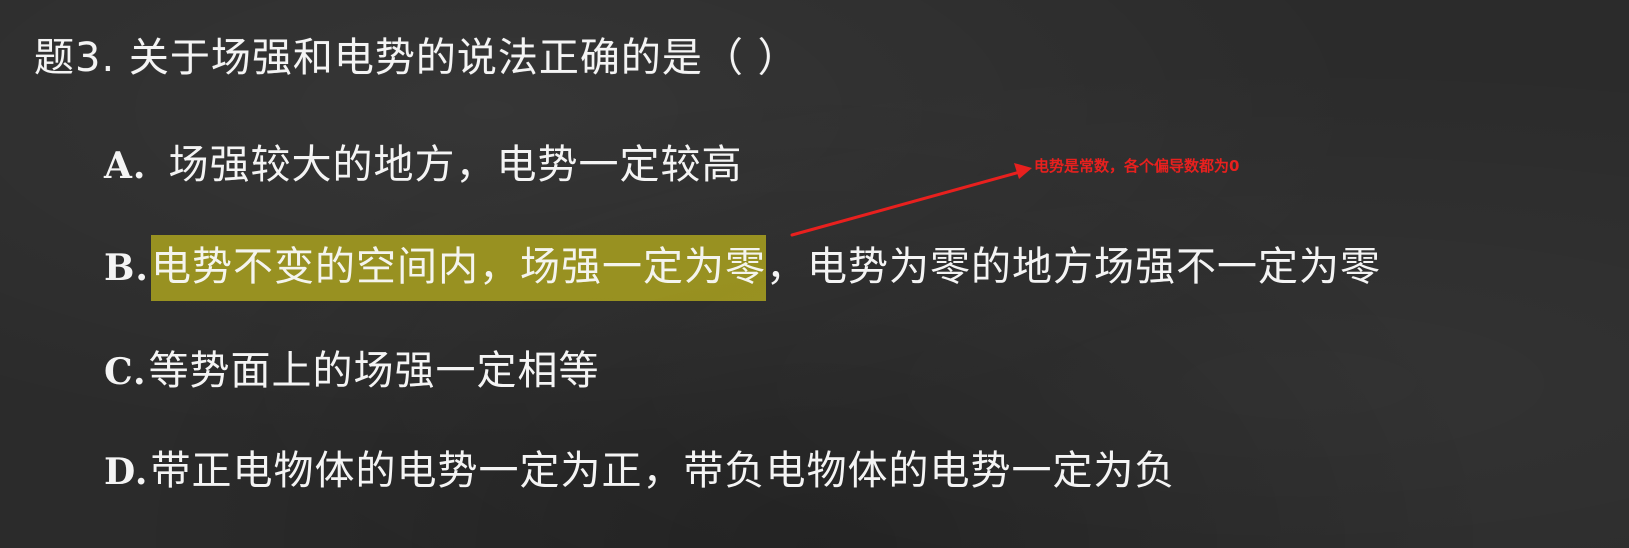 Image resolution: width=1629 pixels, height=548 pixels. I want to click on option-b-rest-text: ，电势为零的地方场强不一定为零, so click(1073, 267).